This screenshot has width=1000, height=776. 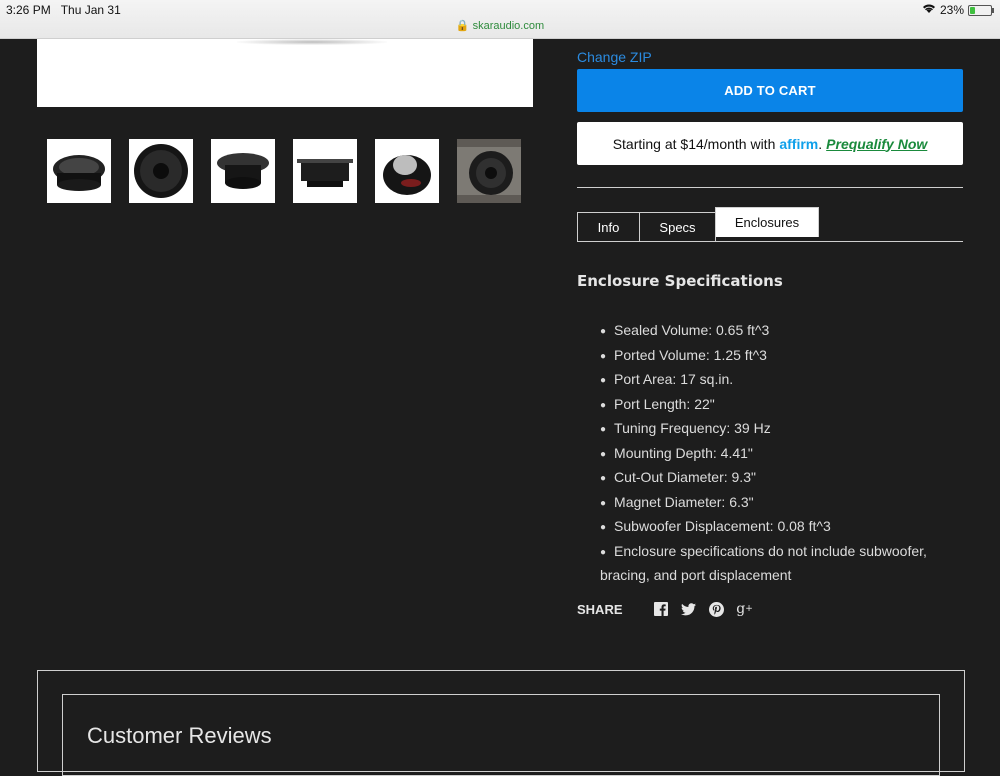 I want to click on list-item: ● Cut-Out Diameter: 9.3", so click(x=780, y=478).